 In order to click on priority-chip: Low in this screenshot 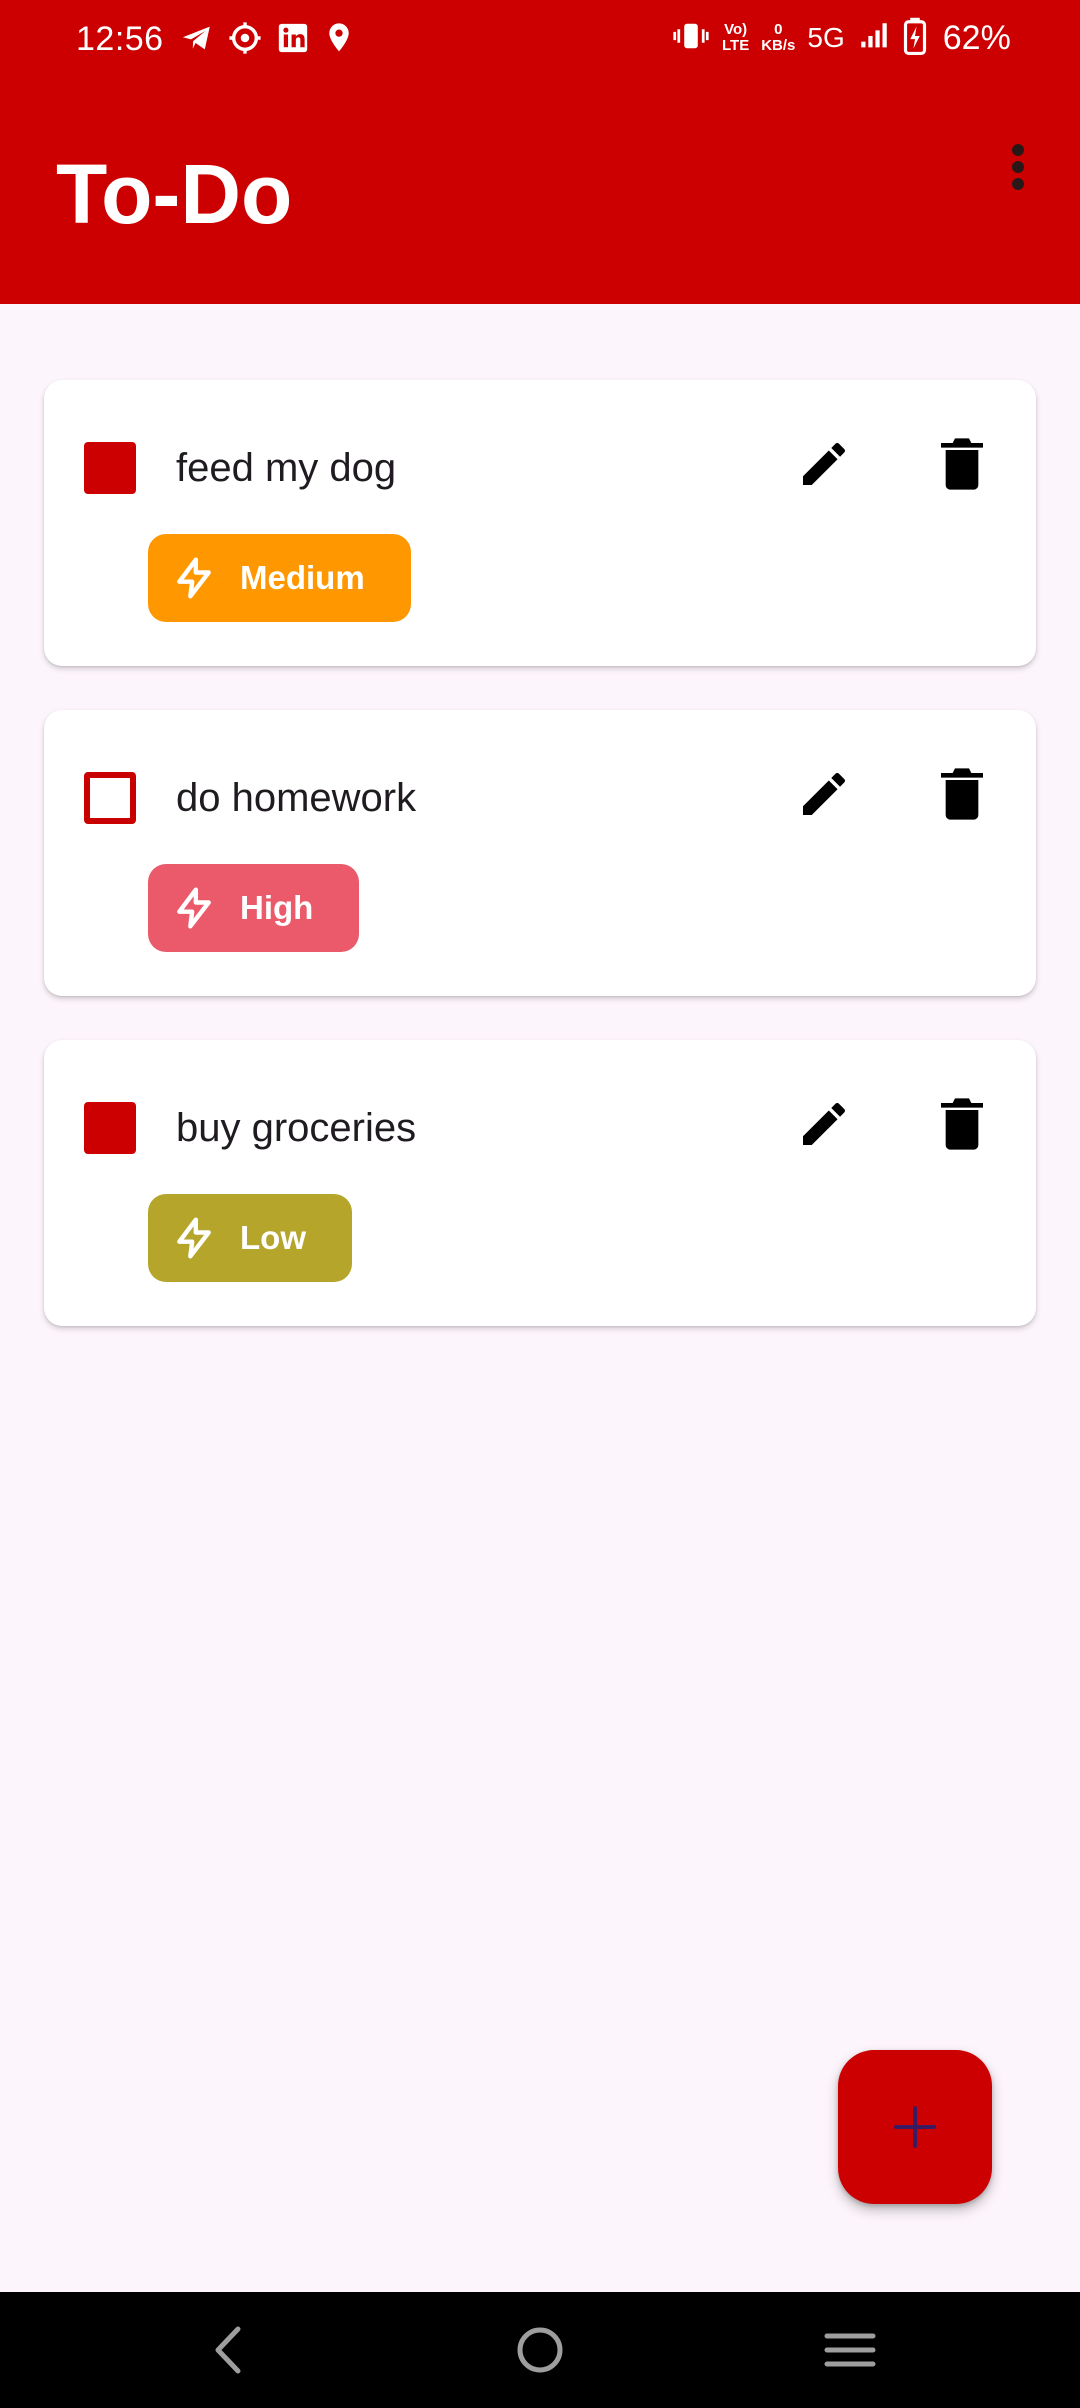, I will do `click(250, 1238)`.